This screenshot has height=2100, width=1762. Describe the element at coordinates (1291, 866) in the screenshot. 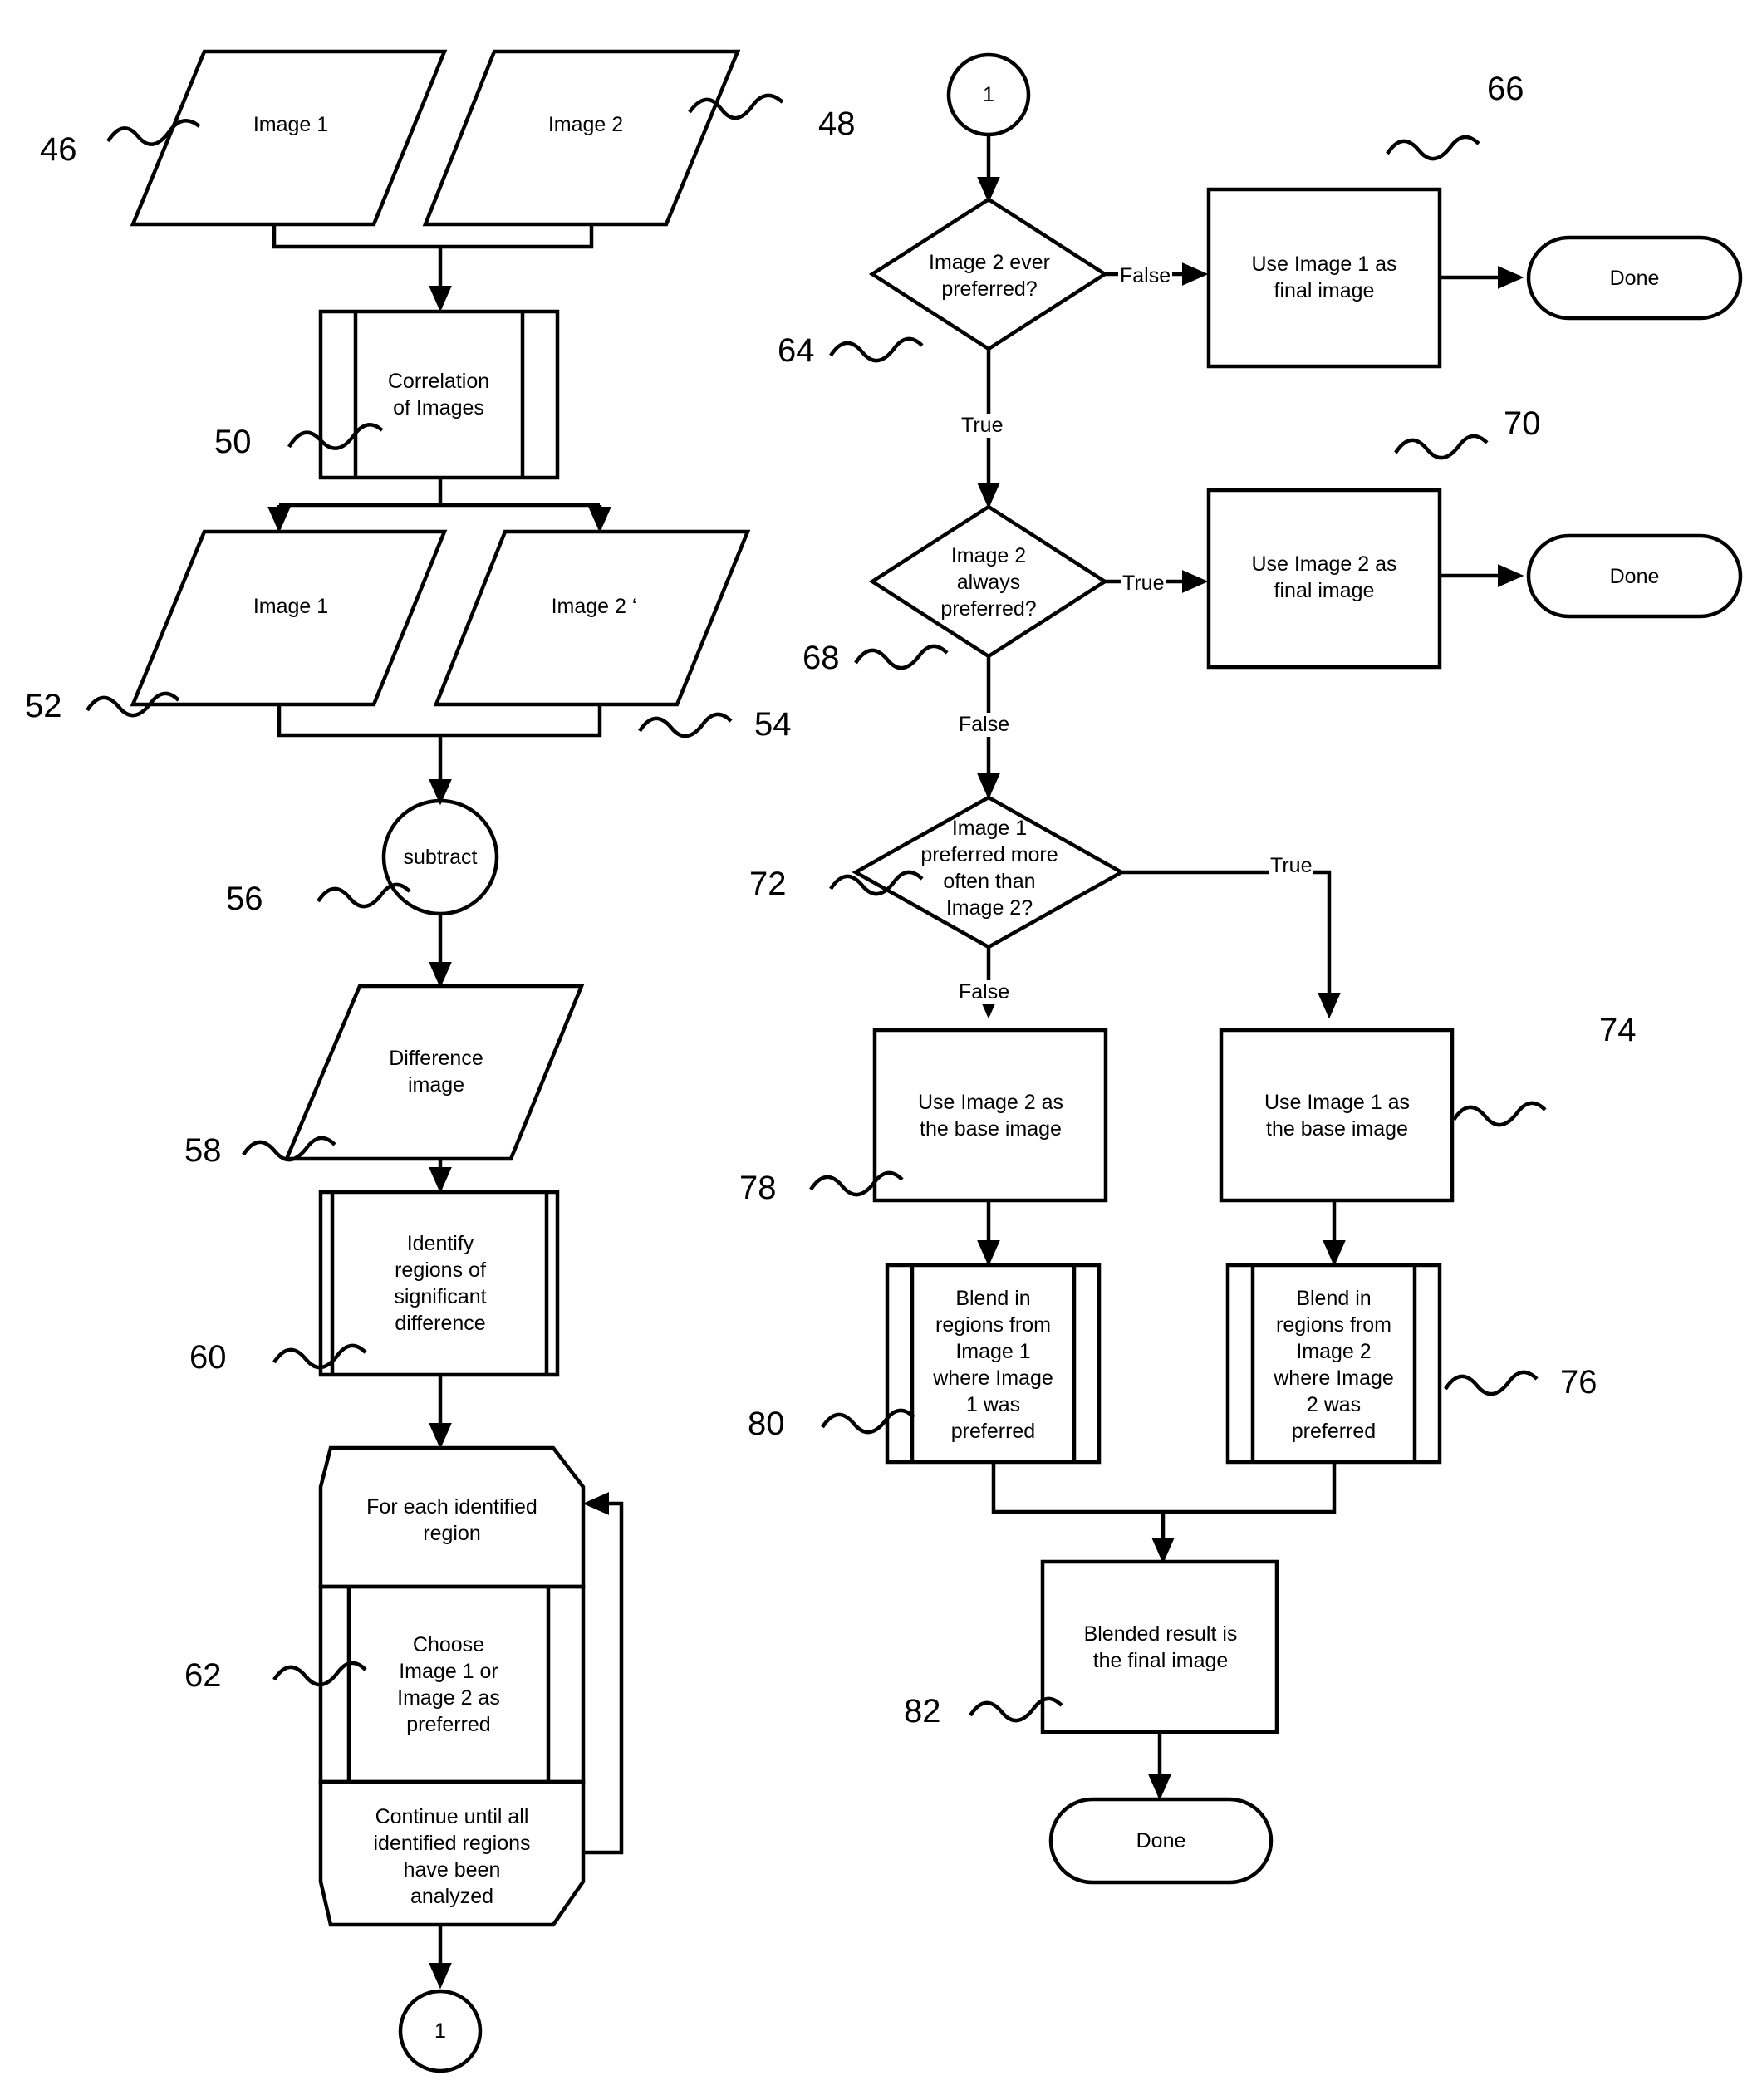

I see `edge-label-more-often-true: True` at that location.